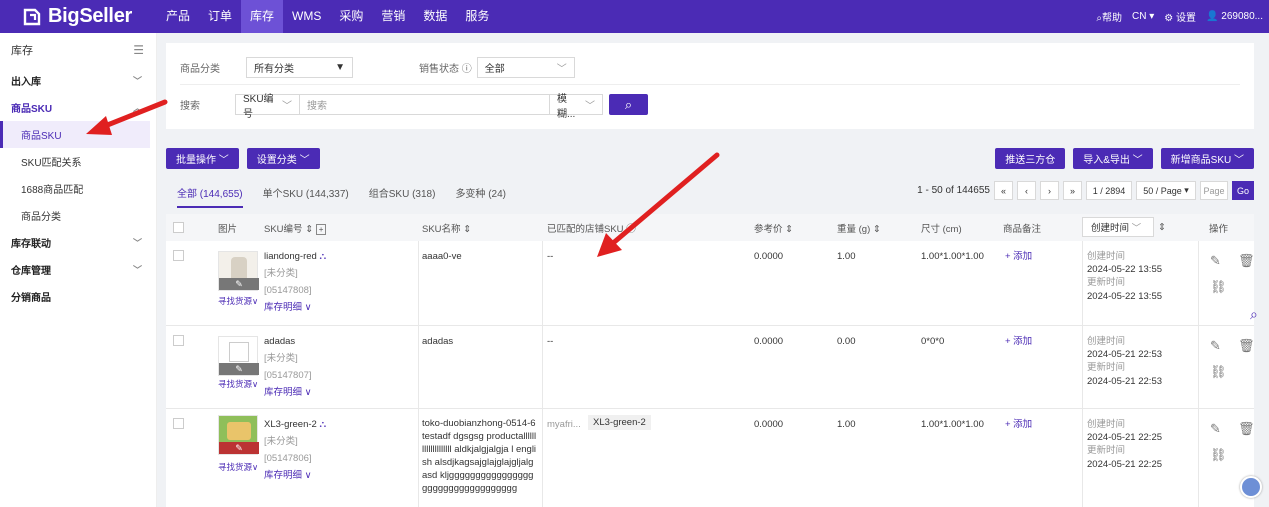  Describe the element at coordinates (127, 117) in the screenshot. I see `red-arrow-sidebar` at that location.